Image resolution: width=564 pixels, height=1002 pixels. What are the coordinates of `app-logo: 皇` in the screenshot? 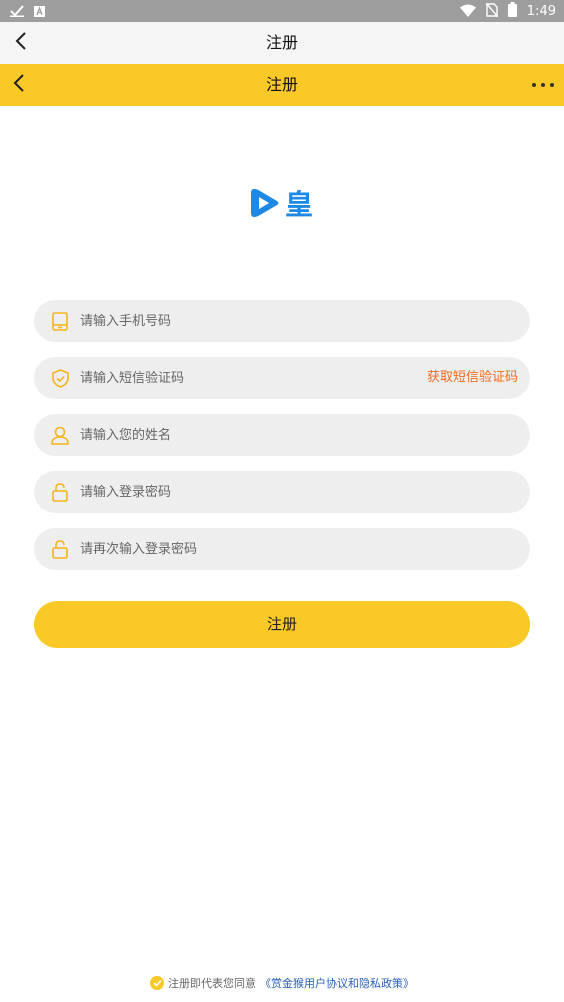 It's located at (284, 205).